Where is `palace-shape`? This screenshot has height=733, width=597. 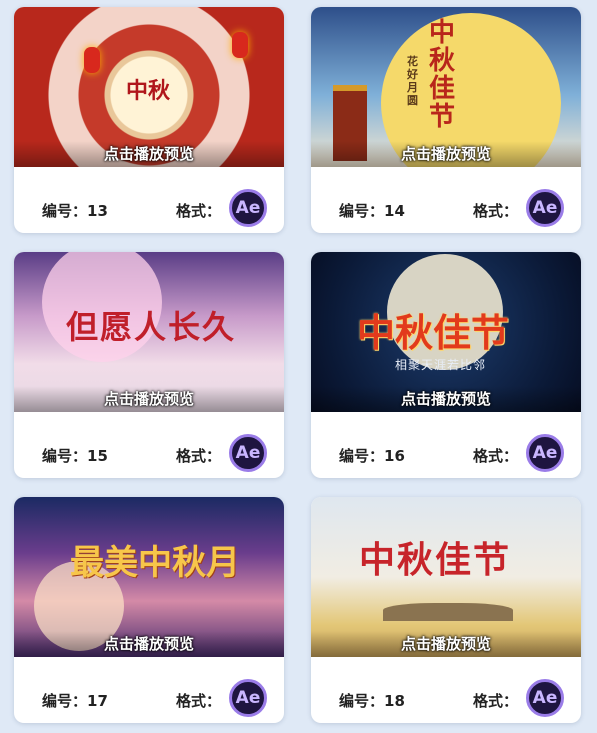 palace-shape is located at coordinates (448, 612).